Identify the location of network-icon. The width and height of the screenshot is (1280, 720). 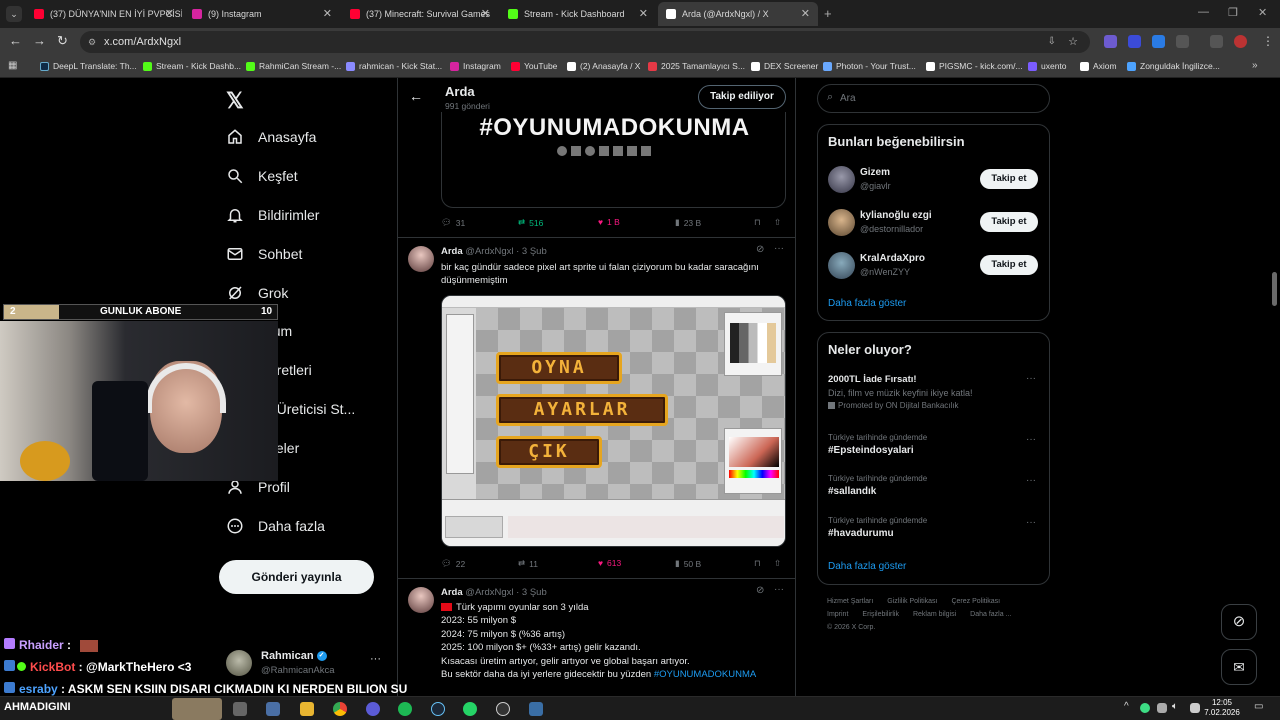
(1195, 708).